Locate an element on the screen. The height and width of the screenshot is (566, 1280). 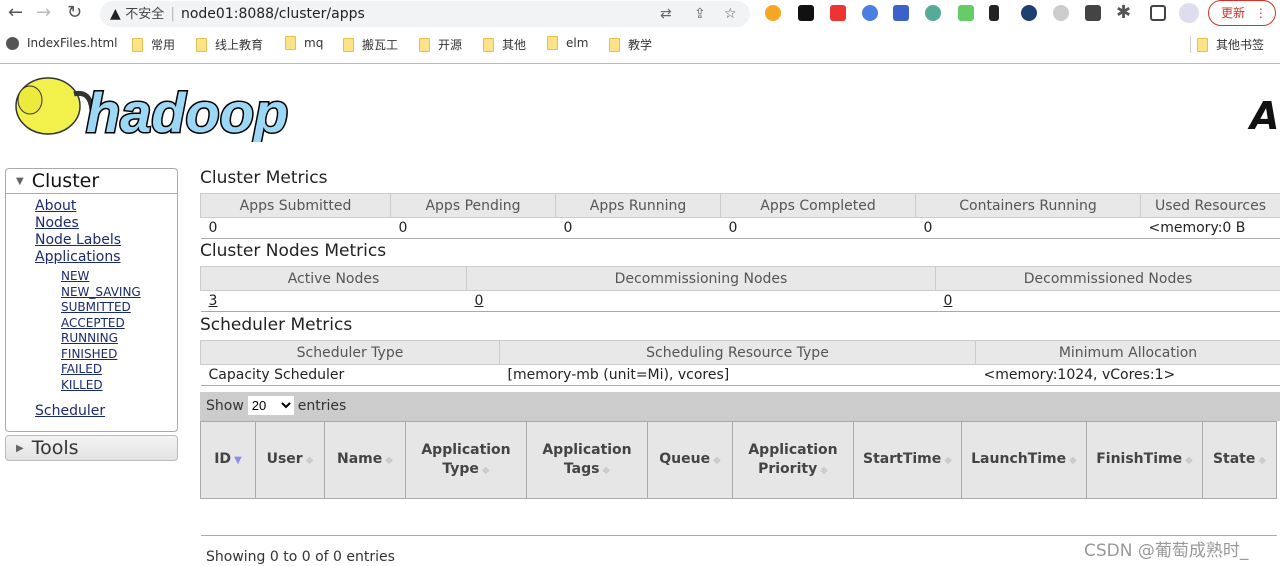
sidebar-link-applications: Applications is located at coordinates (106, 257).